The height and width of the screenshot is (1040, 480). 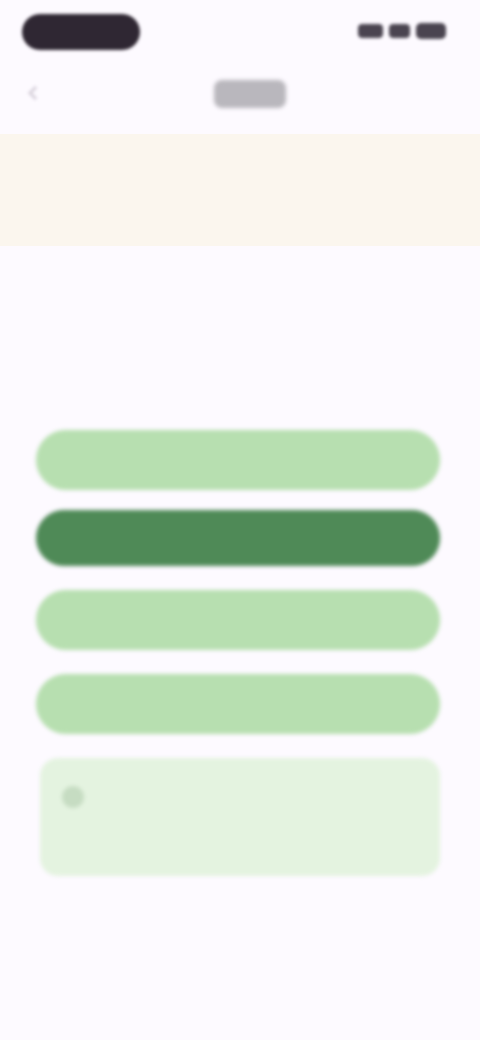 What do you see at coordinates (370, 31) in the screenshot?
I see `signal-icon` at bounding box center [370, 31].